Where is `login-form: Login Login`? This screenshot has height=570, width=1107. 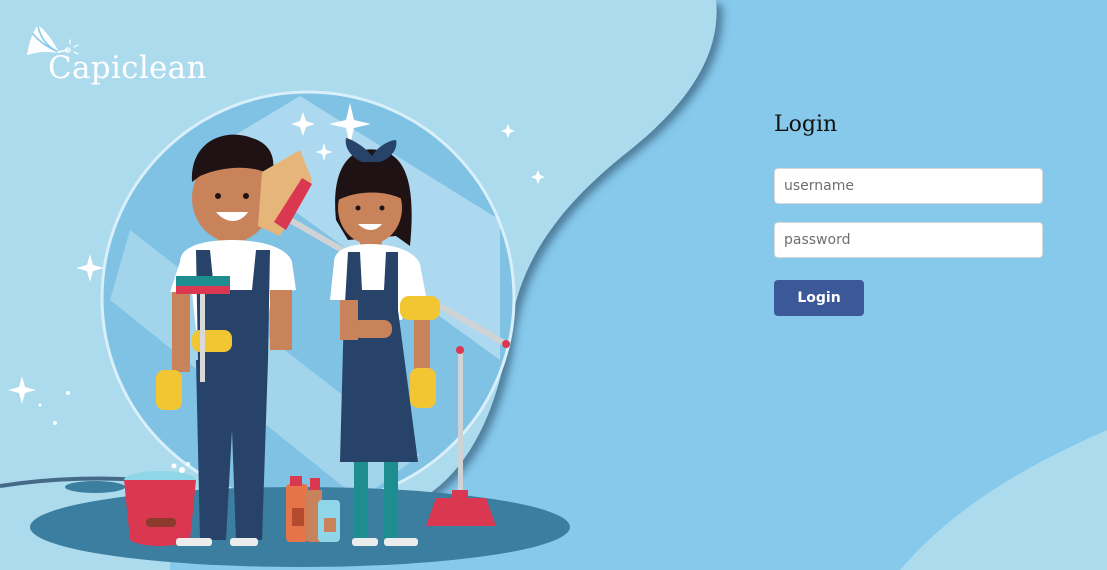 login-form: Login Login is located at coordinates (909, 213).